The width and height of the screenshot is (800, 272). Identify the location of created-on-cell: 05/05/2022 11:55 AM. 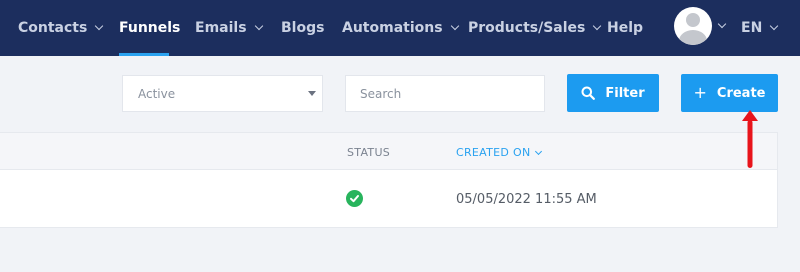
(526, 199).